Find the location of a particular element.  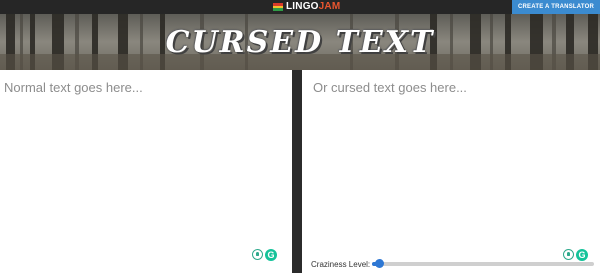

page-title: CURSED TEXT is located at coordinates (300, 42).